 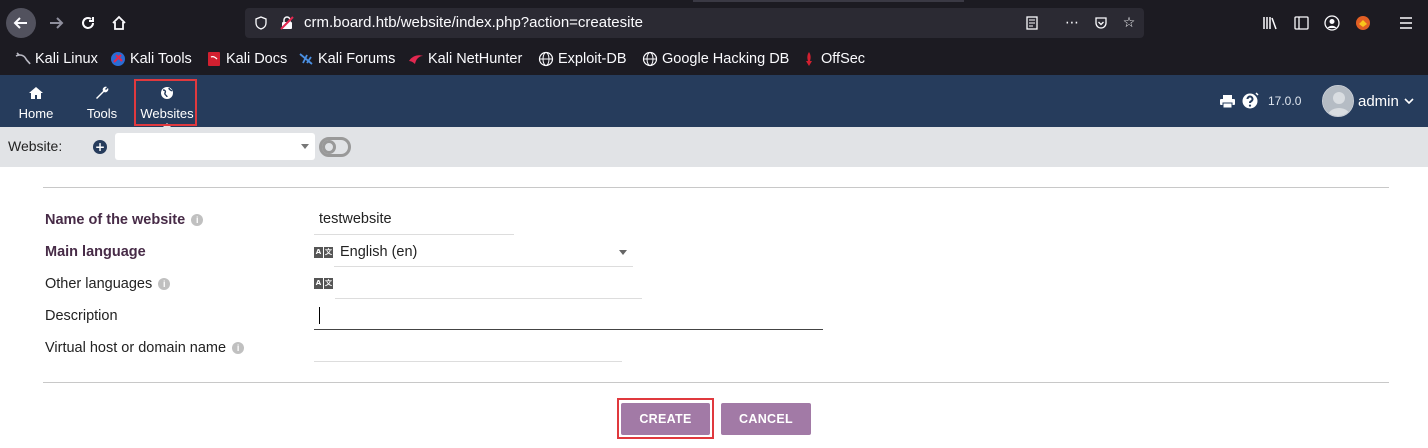 I want to click on user-menu: admin, so click(x=1368, y=101).